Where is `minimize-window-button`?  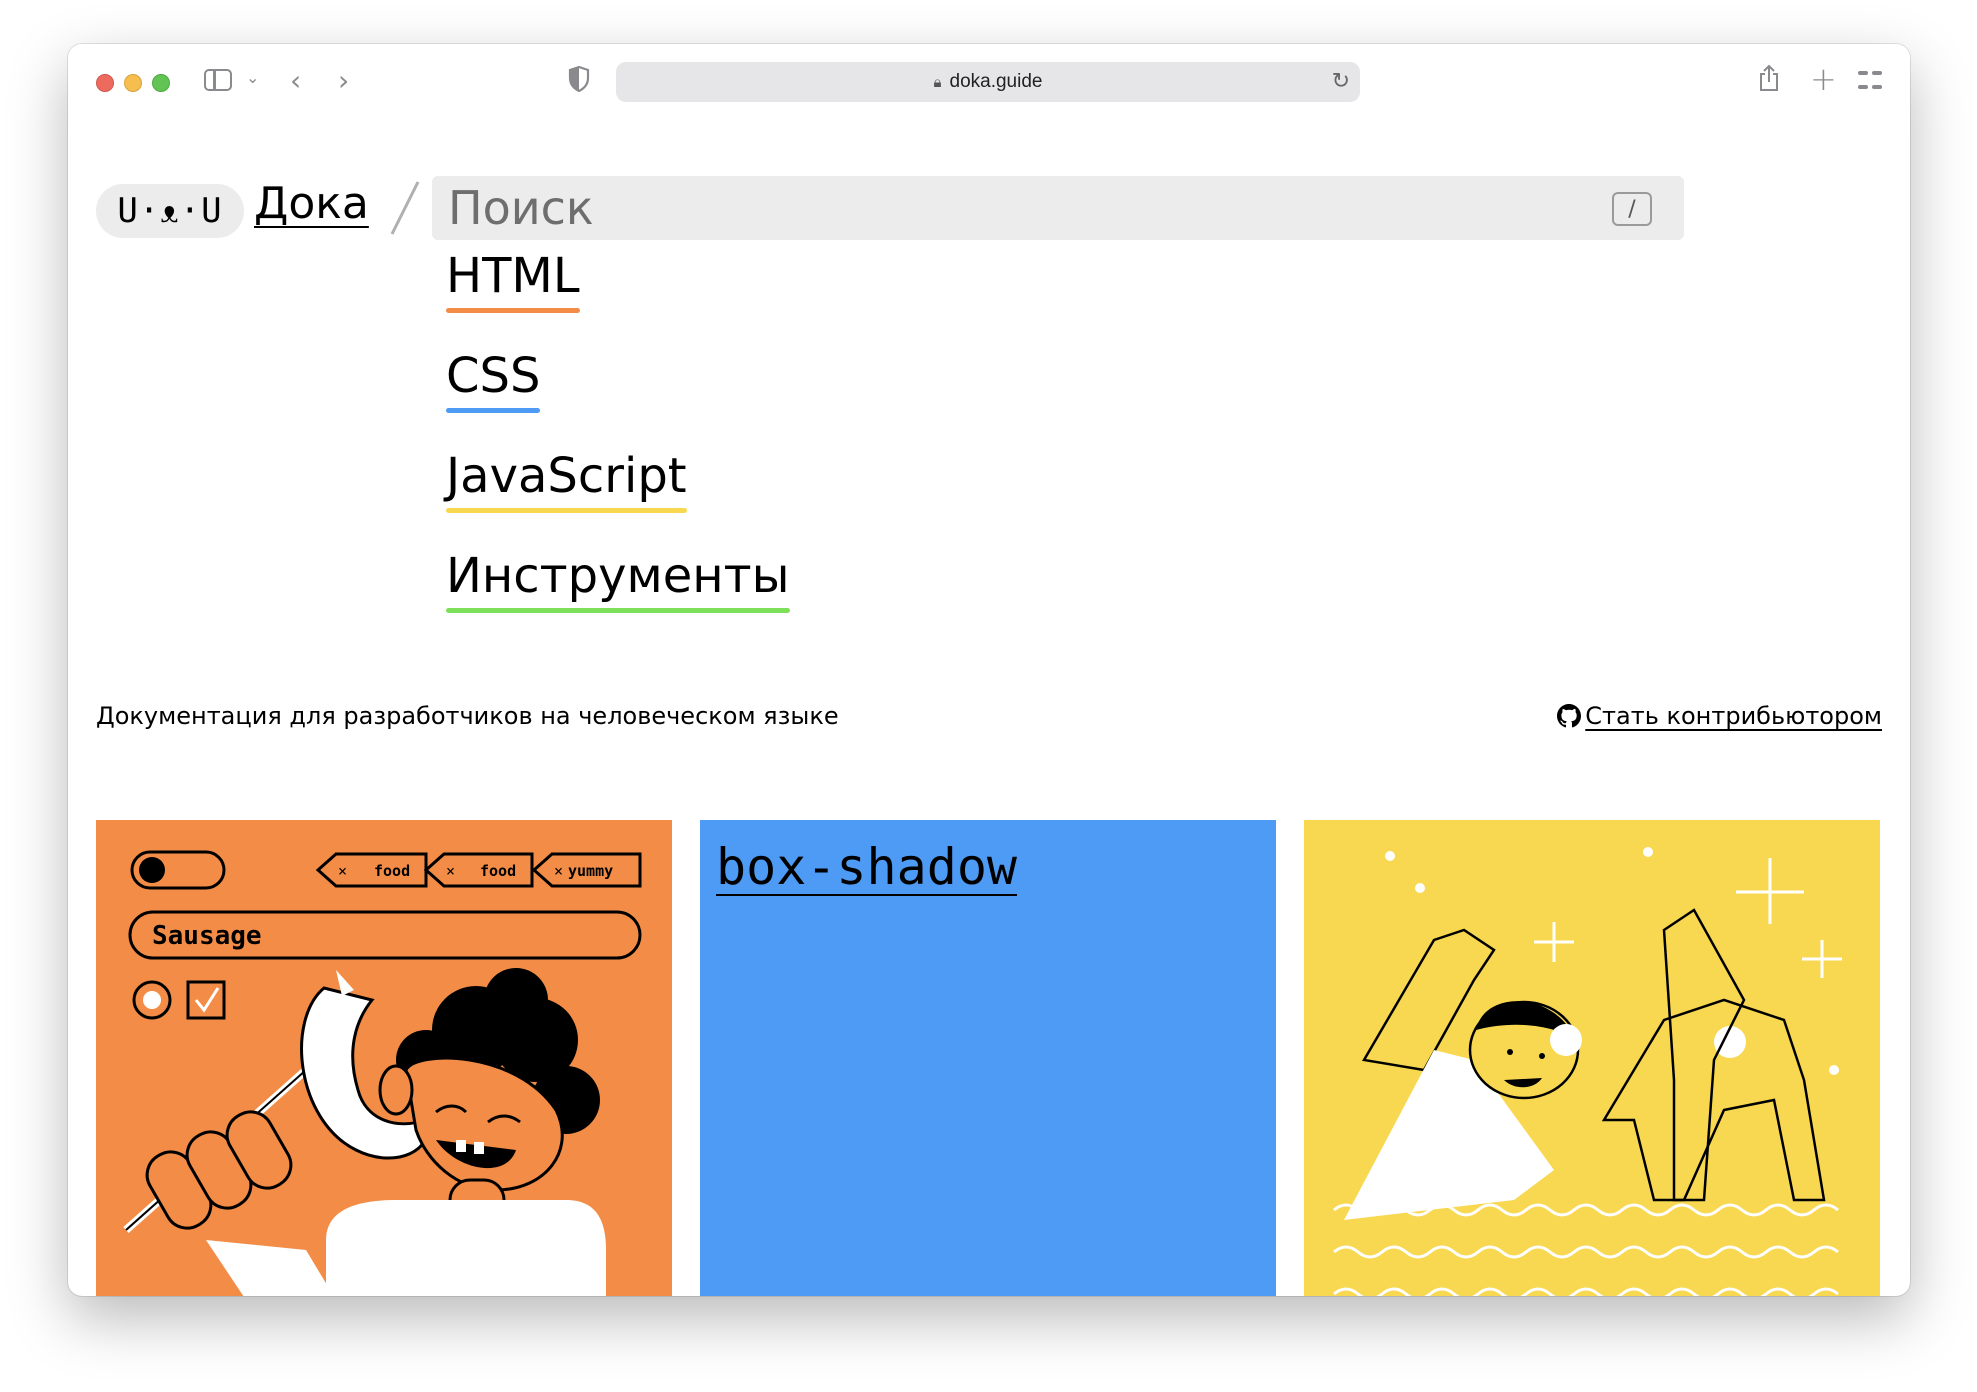
minimize-window-button is located at coordinates (133, 83).